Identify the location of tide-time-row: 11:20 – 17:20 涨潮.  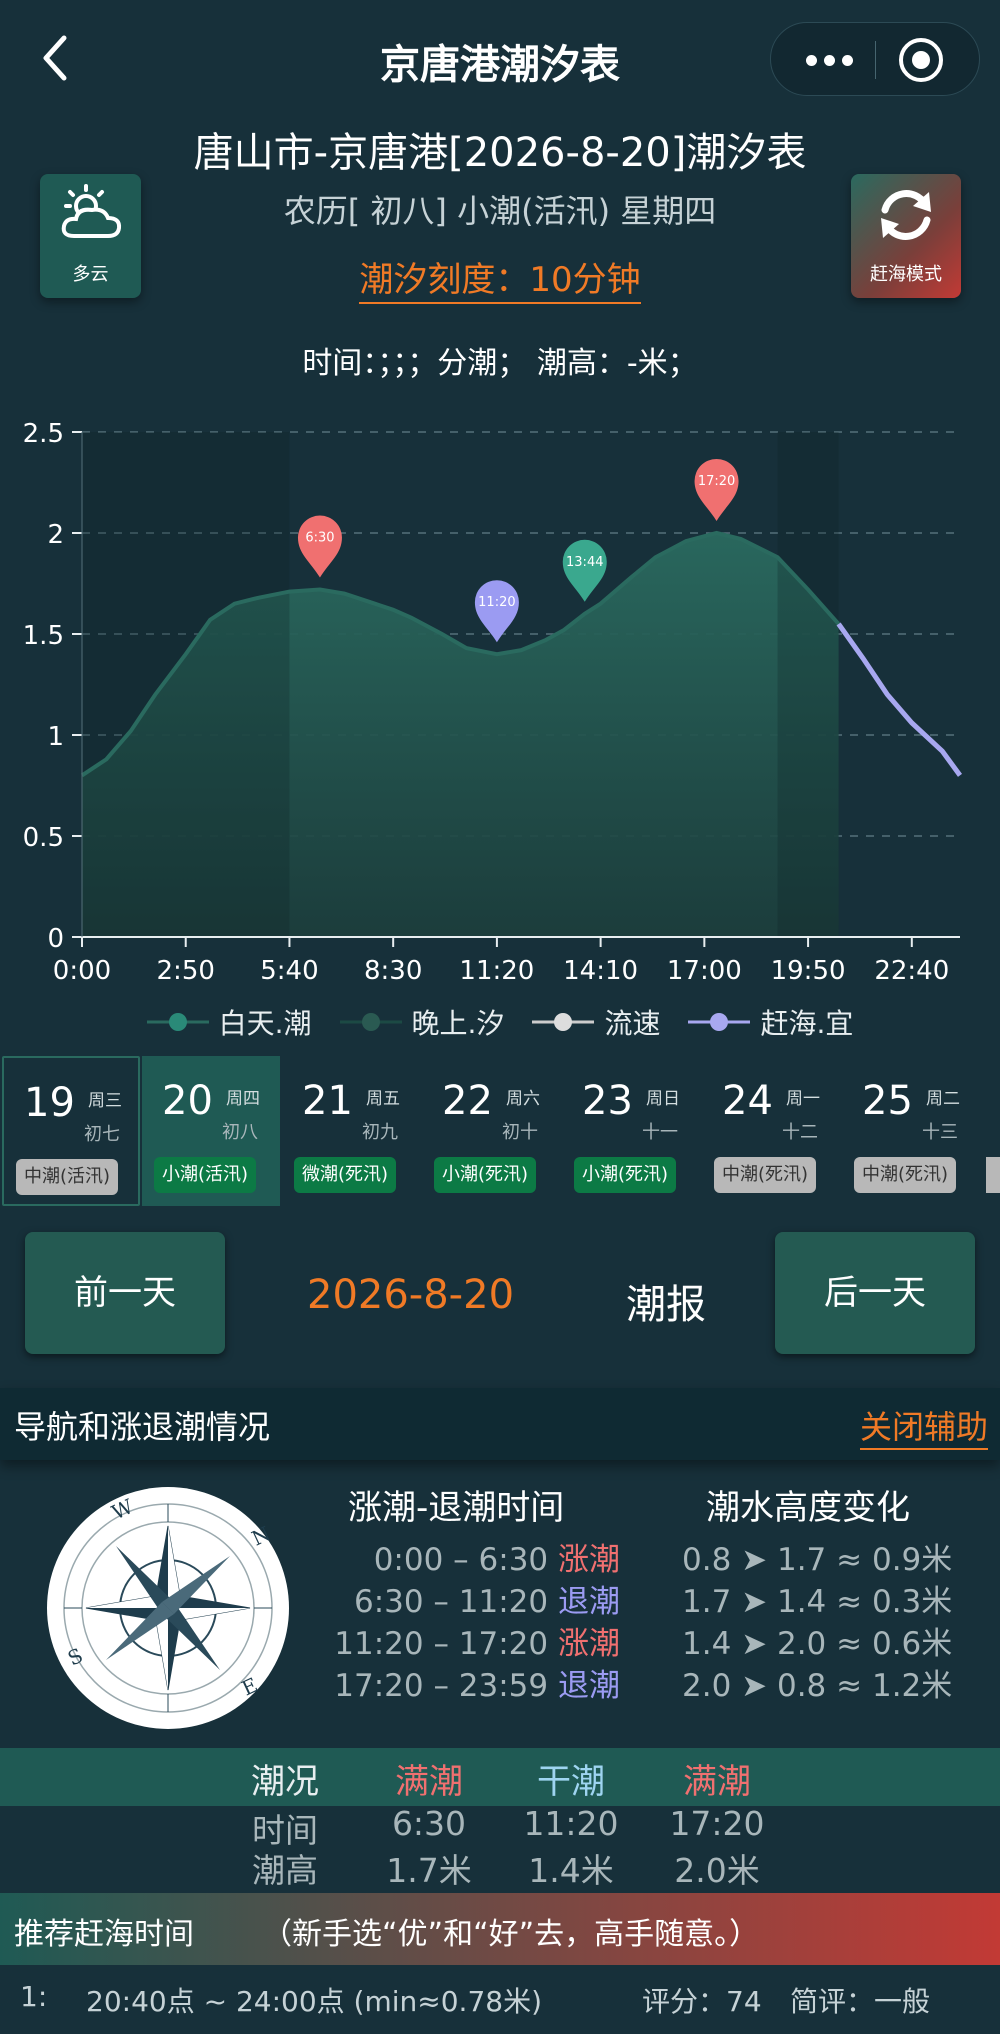
(470, 1640).